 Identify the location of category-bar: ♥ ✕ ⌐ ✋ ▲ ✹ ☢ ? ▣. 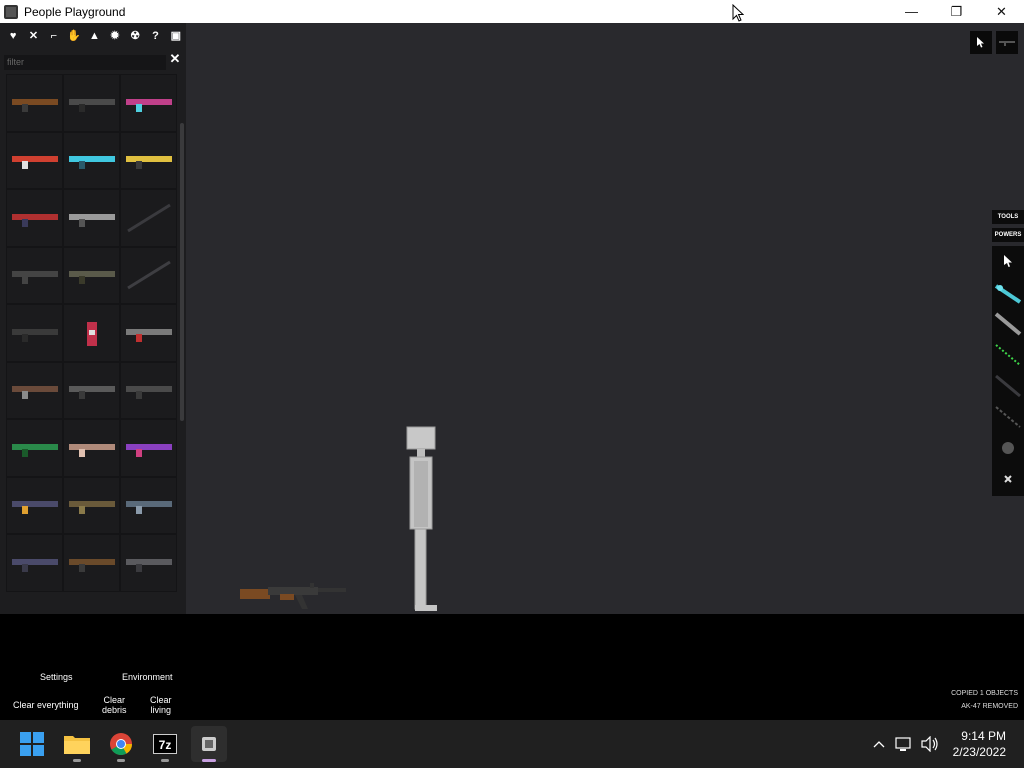
(93, 35).